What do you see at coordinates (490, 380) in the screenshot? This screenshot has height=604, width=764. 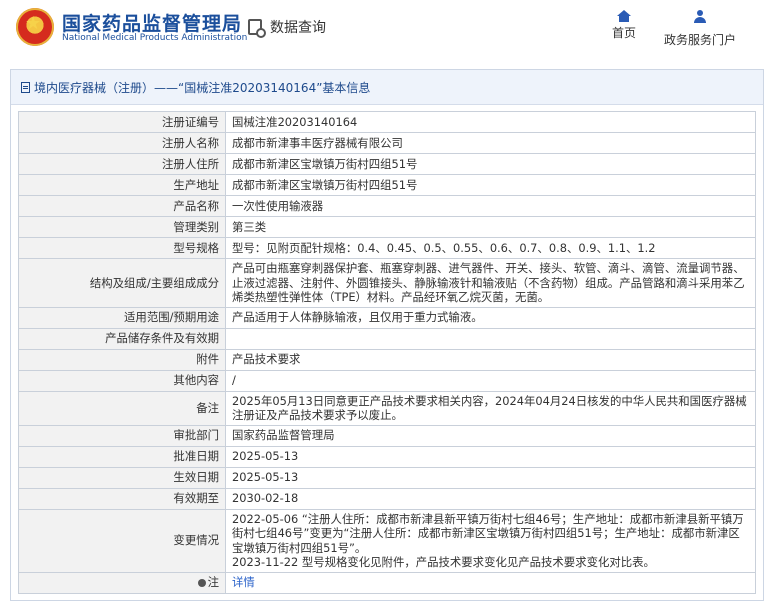 I see `field-value: /` at bounding box center [490, 380].